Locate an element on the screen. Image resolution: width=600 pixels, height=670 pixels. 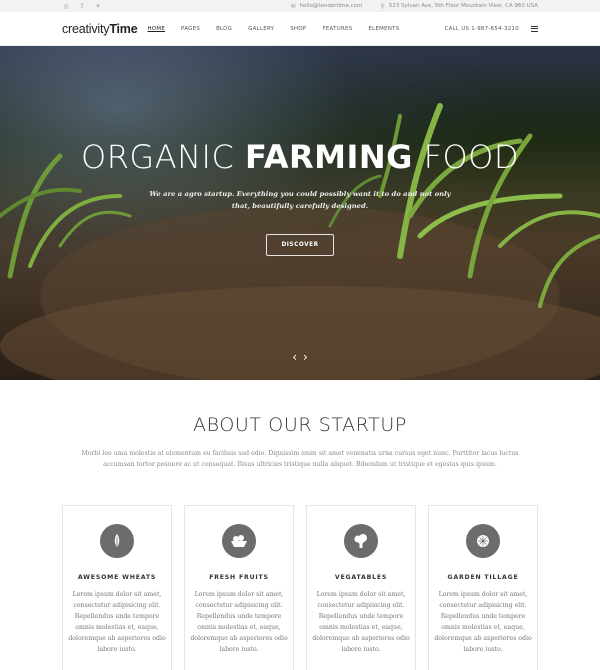
hero-title-bold: FARMING is located at coordinates (329, 157).